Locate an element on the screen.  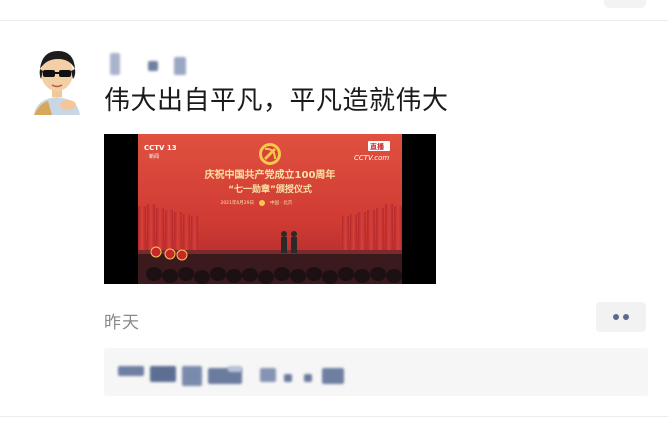
party-emblem-icon is located at coordinates (270, 154).